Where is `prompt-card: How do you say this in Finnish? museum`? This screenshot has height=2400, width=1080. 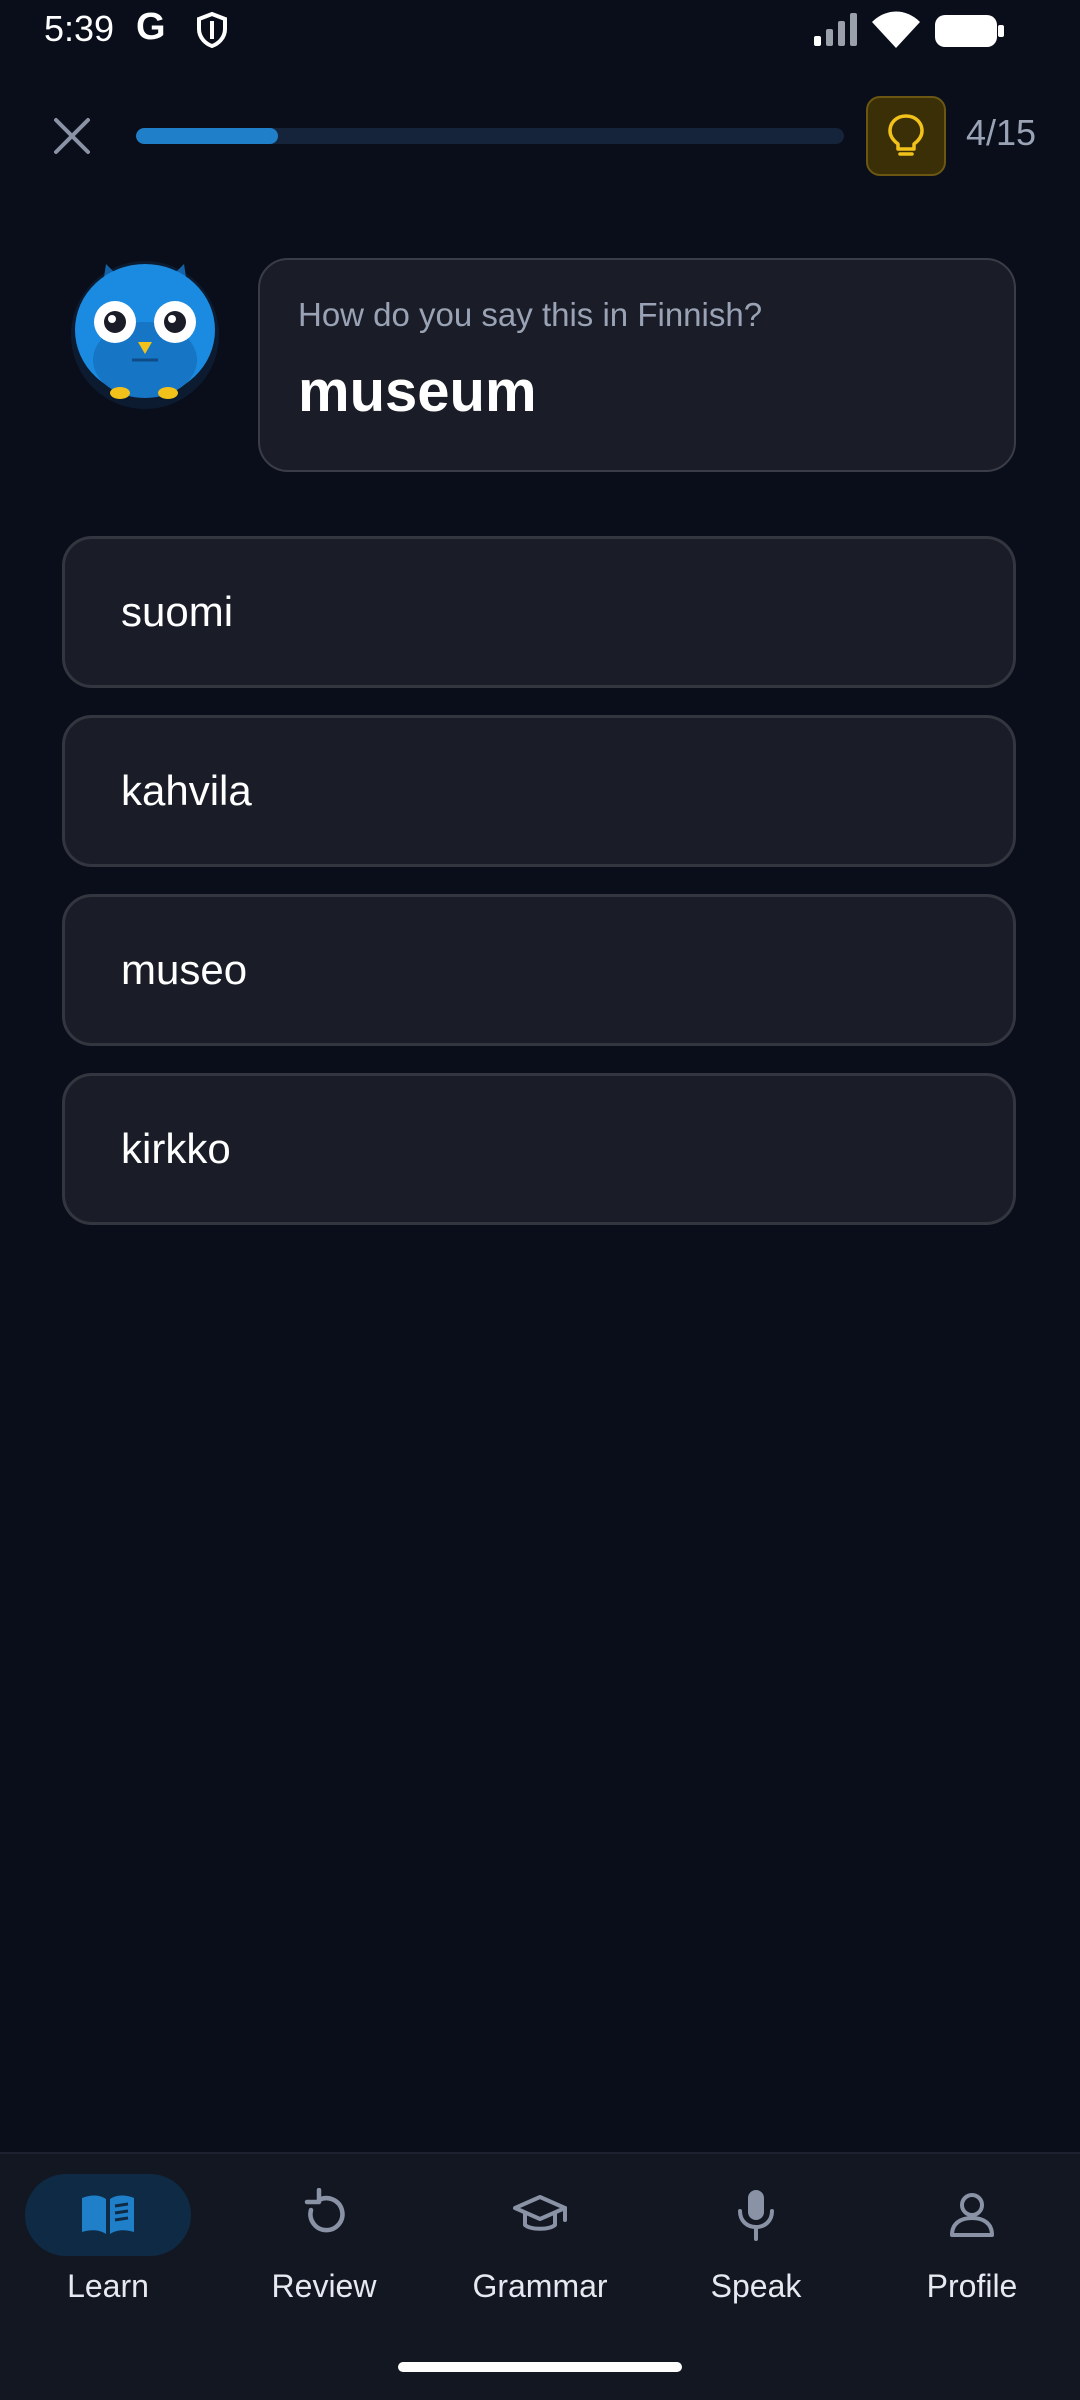
prompt-card: How do you say this in Finnish? museum is located at coordinates (637, 365).